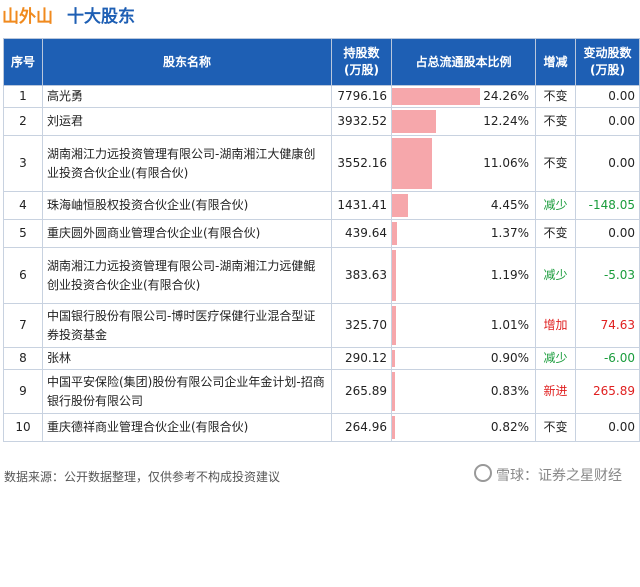 The image size is (640, 587). What do you see at coordinates (463, 325) in the screenshot?
I see `ratio-cell: 1.01%` at bounding box center [463, 325].